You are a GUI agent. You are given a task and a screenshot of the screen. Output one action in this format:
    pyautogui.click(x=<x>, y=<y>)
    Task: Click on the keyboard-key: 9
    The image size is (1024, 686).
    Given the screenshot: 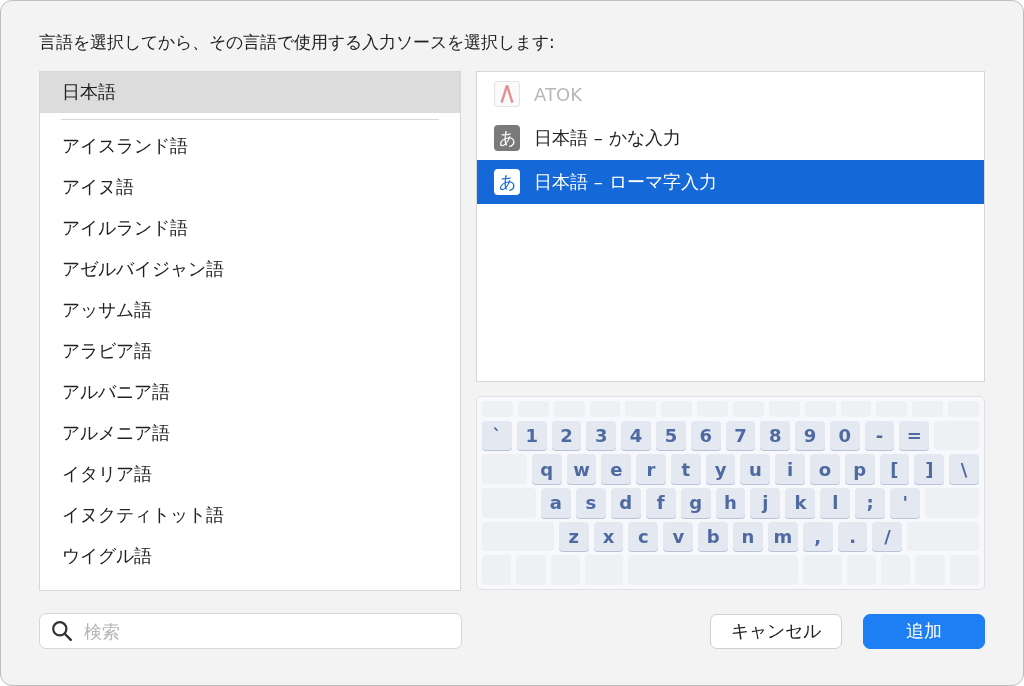 What is the action you would take?
    pyautogui.click(x=810, y=435)
    